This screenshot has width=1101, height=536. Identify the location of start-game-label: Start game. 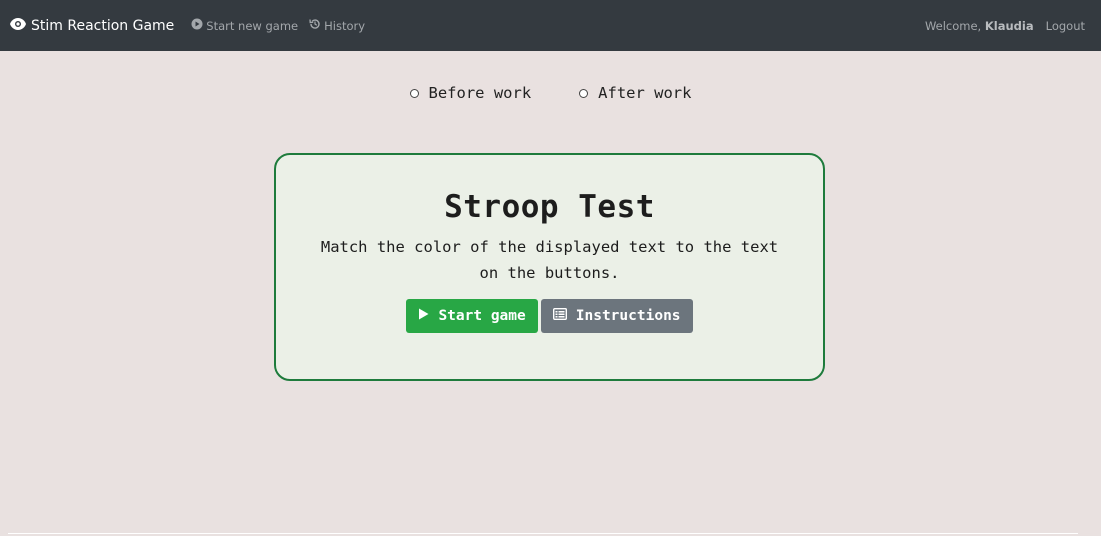
(482, 316).